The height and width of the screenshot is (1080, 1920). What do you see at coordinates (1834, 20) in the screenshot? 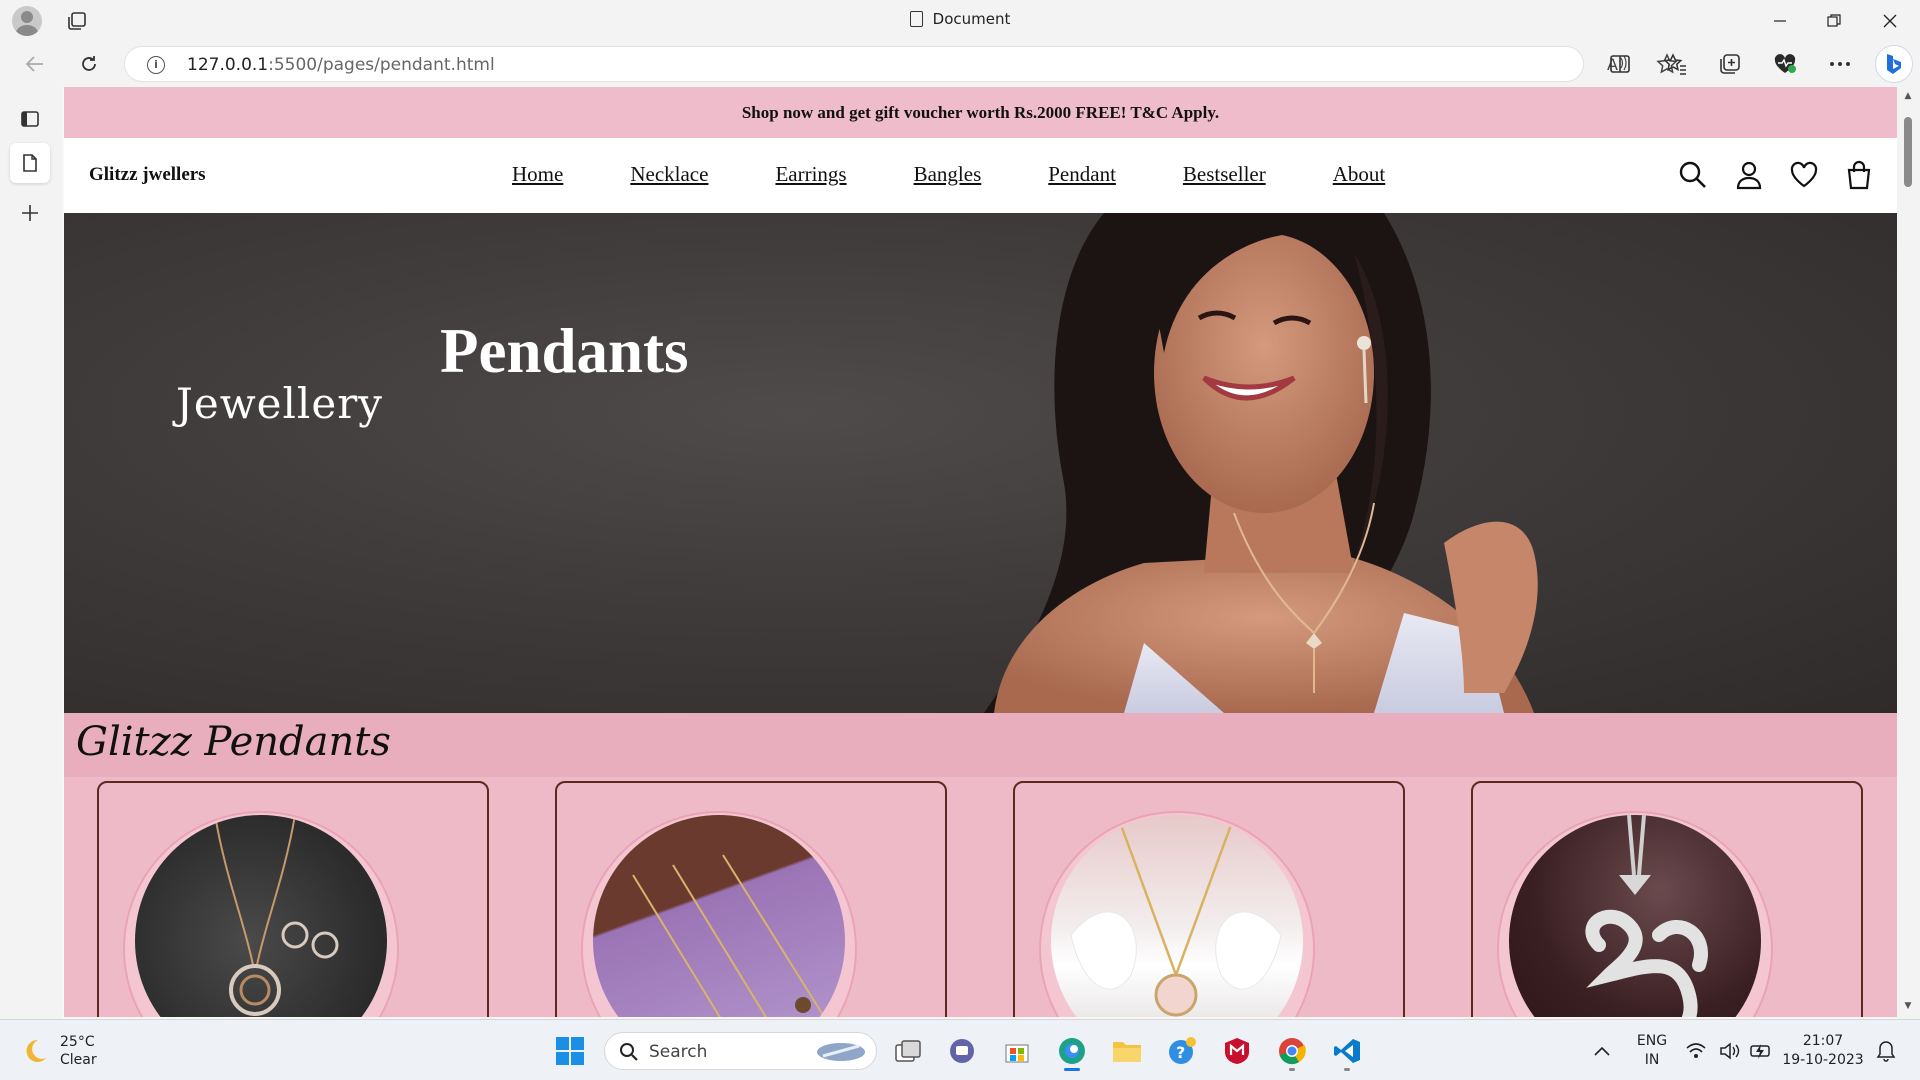
I see `restore-button` at bounding box center [1834, 20].